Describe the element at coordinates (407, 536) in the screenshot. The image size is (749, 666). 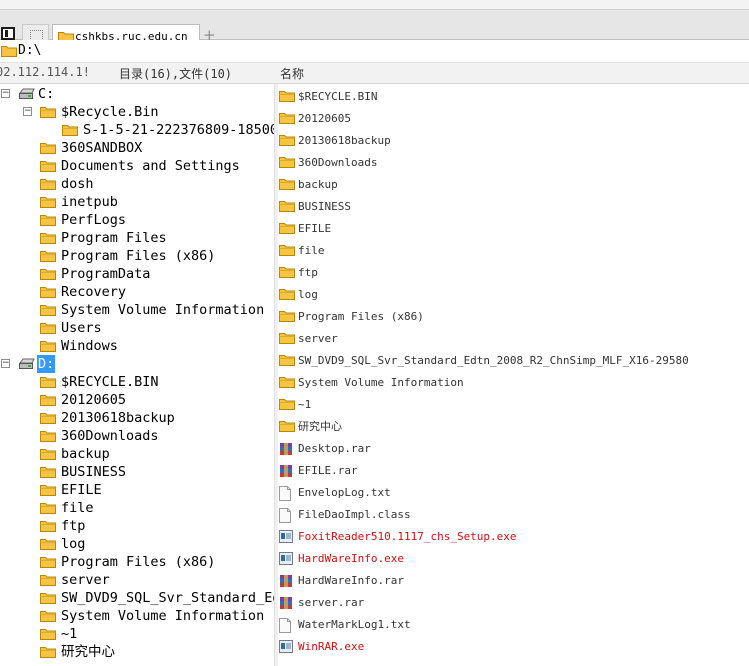
I see `file-name: FoxitReader510.1117_chs_Setup.exe` at that location.